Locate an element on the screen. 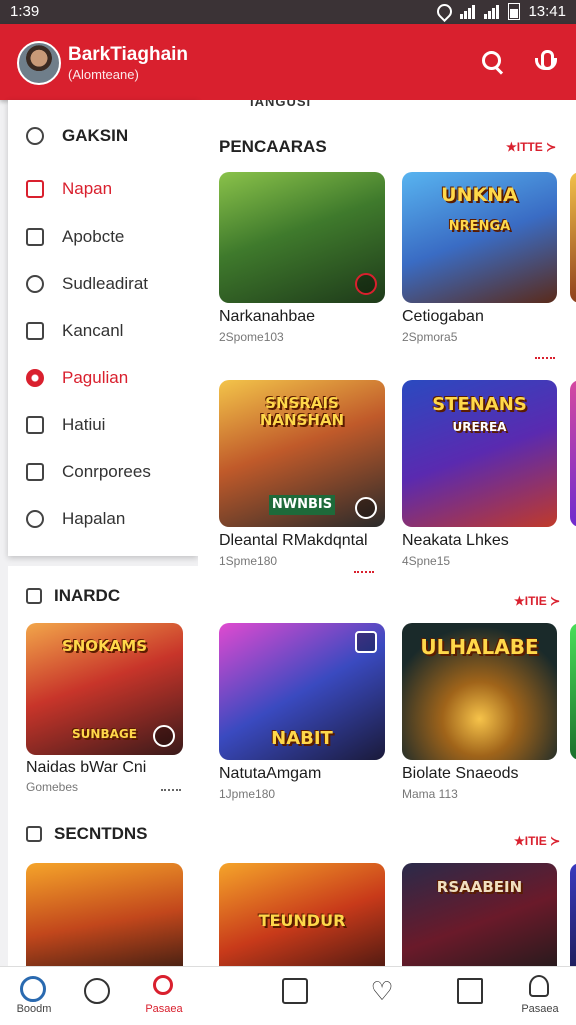 This screenshot has width=576, height=1025. drawer-item-pagulian: Pagulian is located at coordinates (103, 378).